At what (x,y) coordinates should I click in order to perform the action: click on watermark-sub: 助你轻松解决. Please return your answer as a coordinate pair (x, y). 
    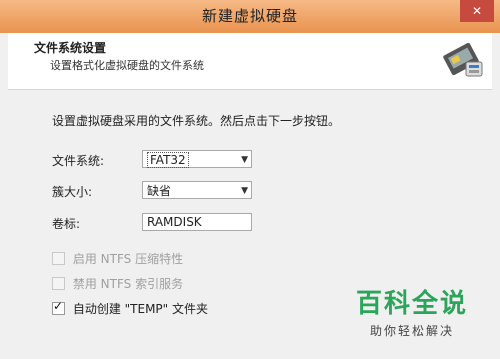
    Looking at the image, I should click on (411, 331).